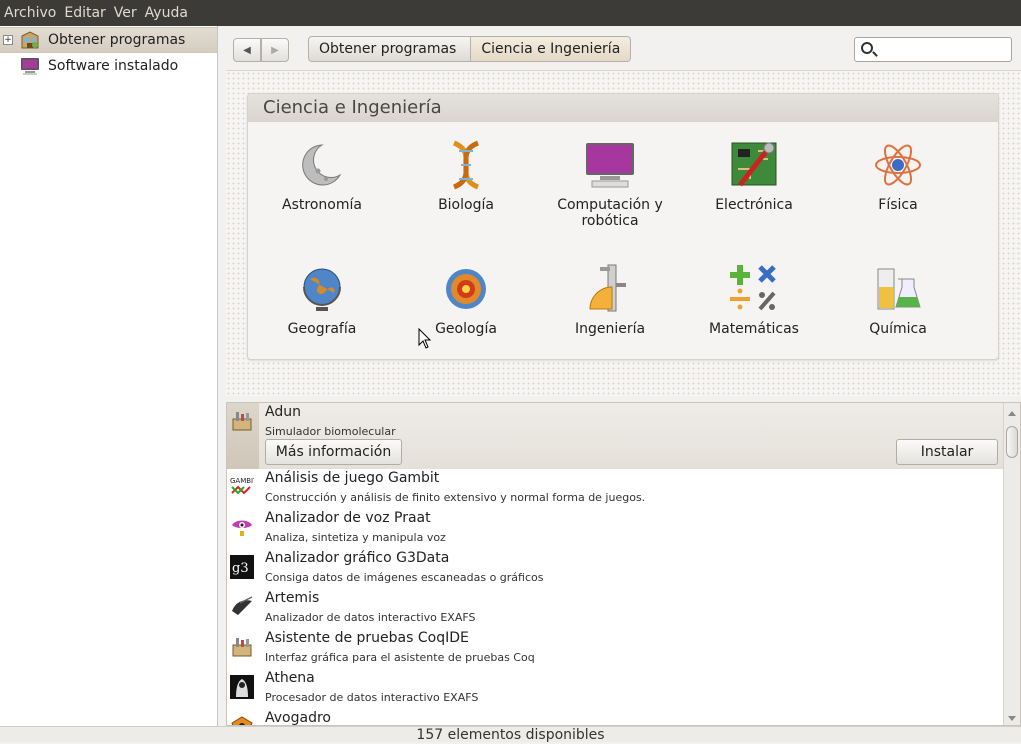 This screenshot has height=744, width=1021. I want to click on category-label: Biología, so click(466, 205).